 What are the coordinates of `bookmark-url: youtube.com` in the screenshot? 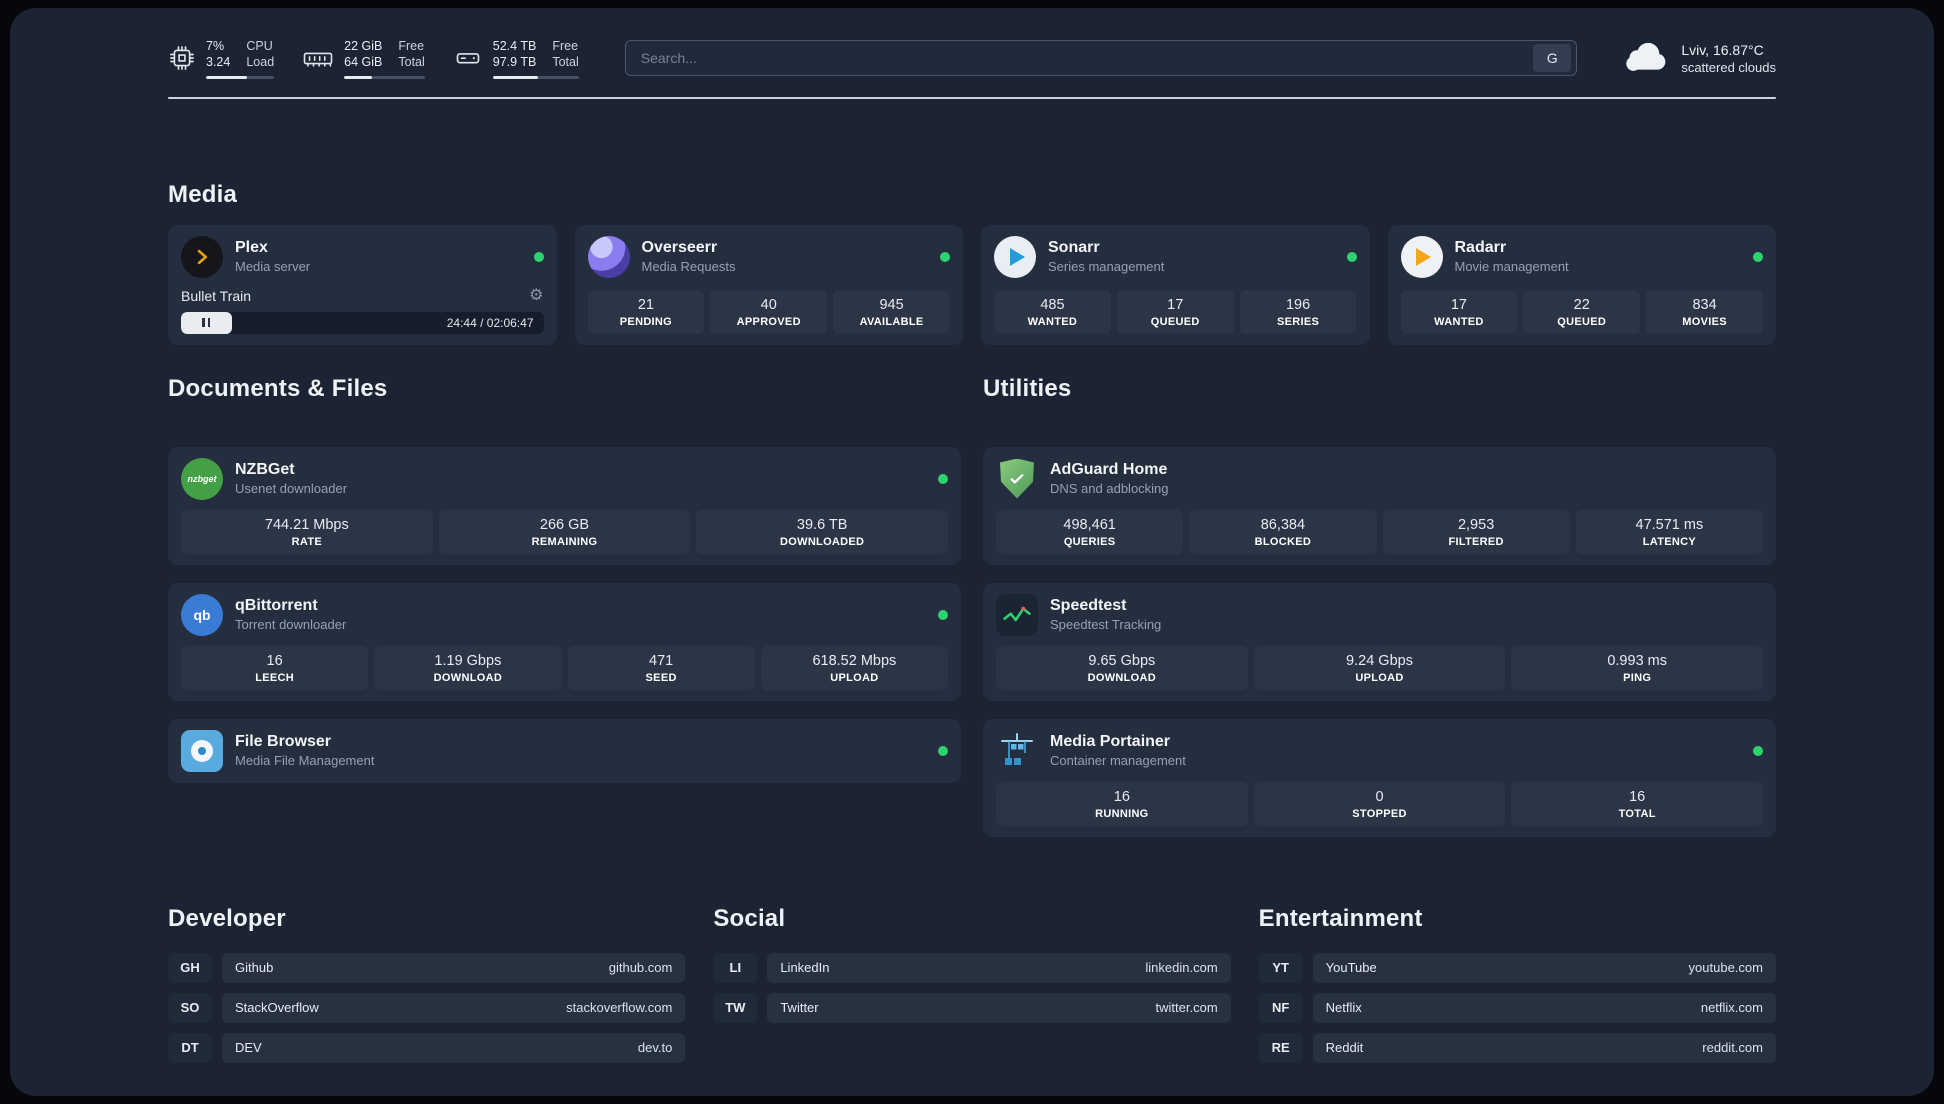 It's located at (1725, 967).